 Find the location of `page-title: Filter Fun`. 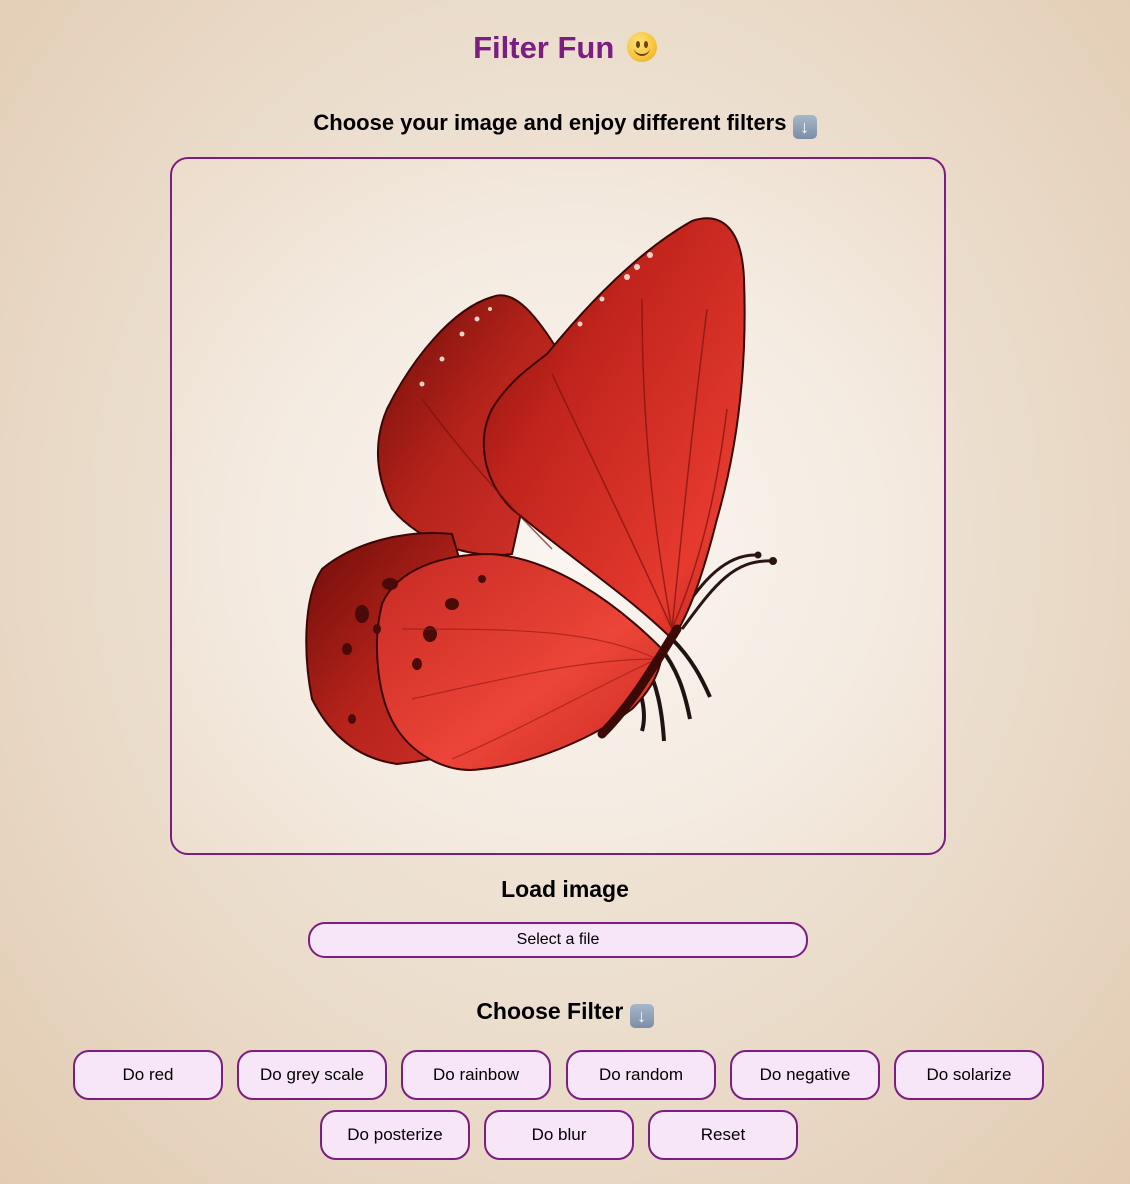

page-title: Filter Fun is located at coordinates (565, 48).